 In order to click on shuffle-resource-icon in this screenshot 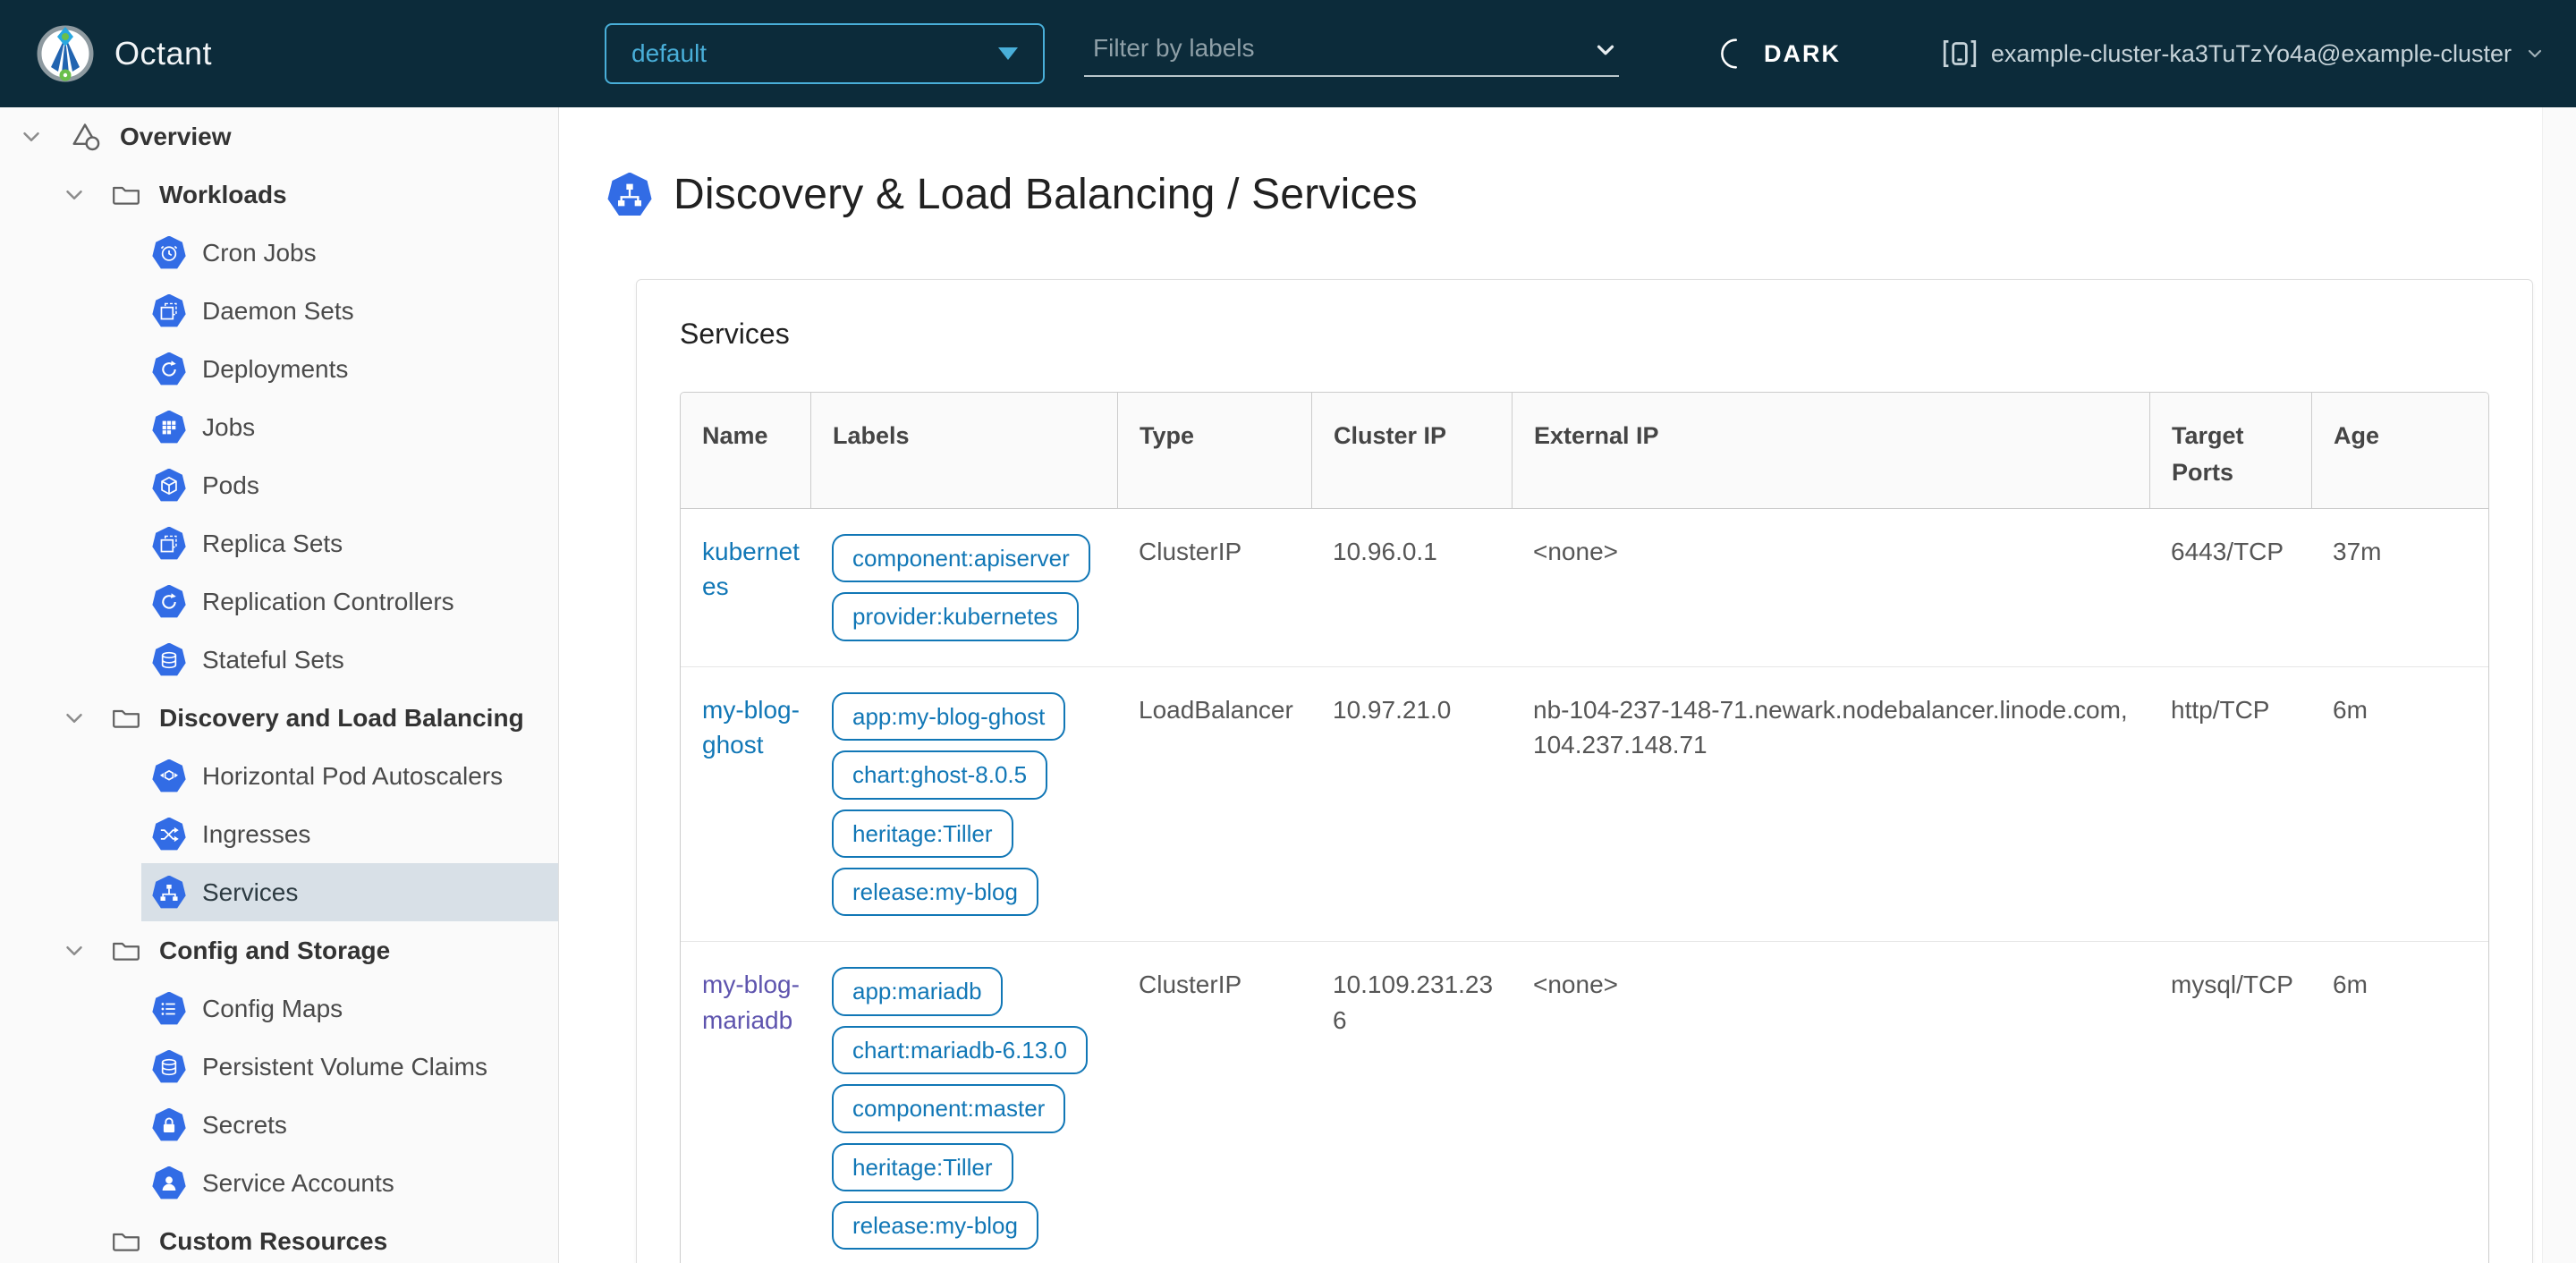, I will do `click(169, 834)`.